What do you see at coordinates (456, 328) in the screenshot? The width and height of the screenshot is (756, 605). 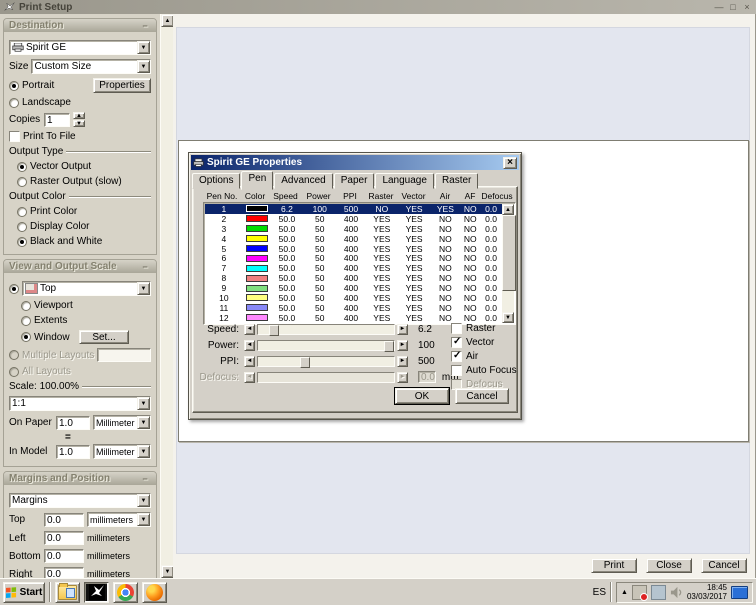 I see `raster-checkbox` at bounding box center [456, 328].